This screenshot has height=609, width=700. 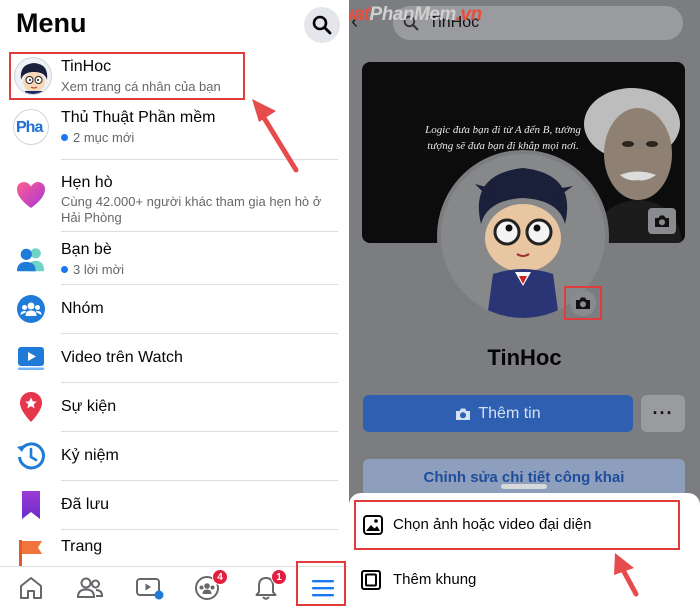 What do you see at coordinates (517, 580) in the screenshot?
I see `add-frame-option: Thêm khung` at bounding box center [517, 580].